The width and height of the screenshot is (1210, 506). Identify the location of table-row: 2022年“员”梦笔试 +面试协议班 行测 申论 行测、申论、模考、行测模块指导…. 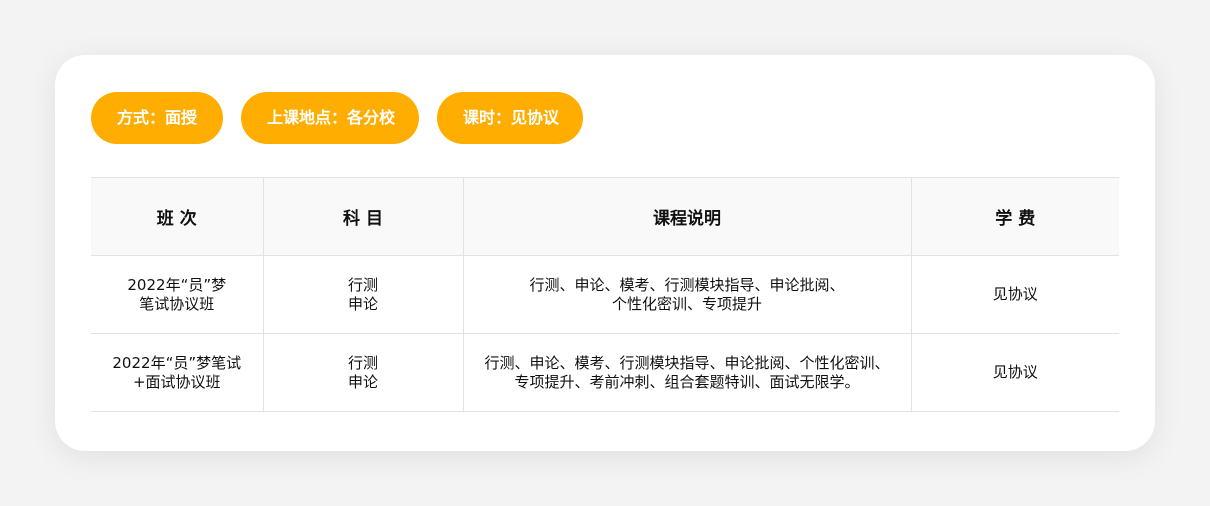
(605, 372).